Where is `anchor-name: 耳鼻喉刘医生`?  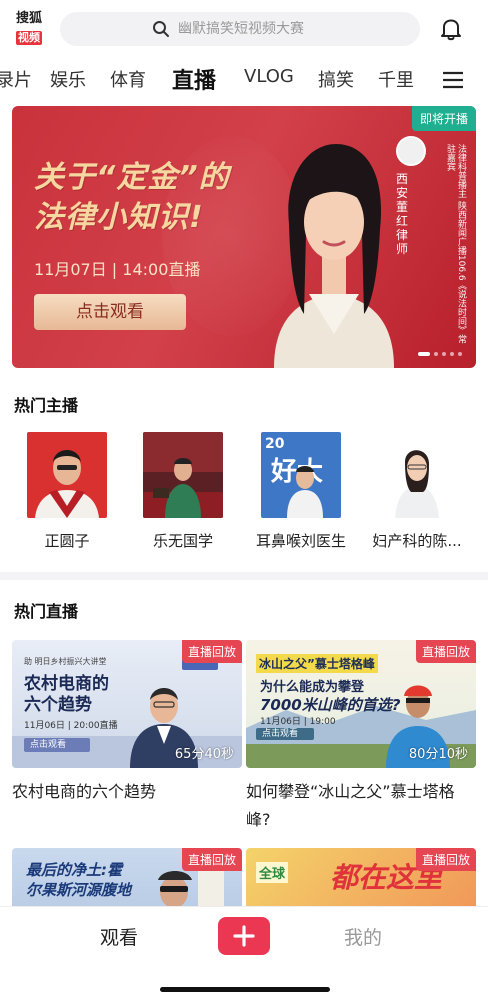 anchor-name: 耳鼻喉刘医生 is located at coordinates (300, 541).